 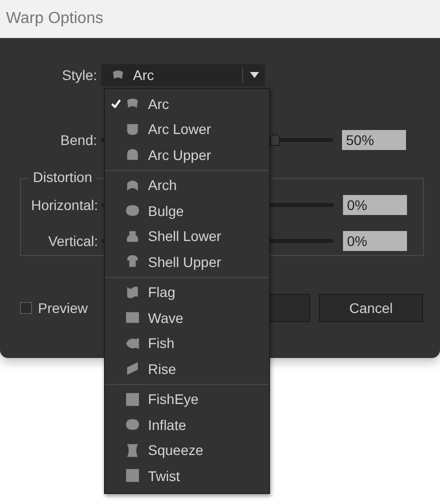 What do you see at coordinates (187, 399) in the screenshot?
I see `menu-item: FishEye` at bounding box center [187, 399].